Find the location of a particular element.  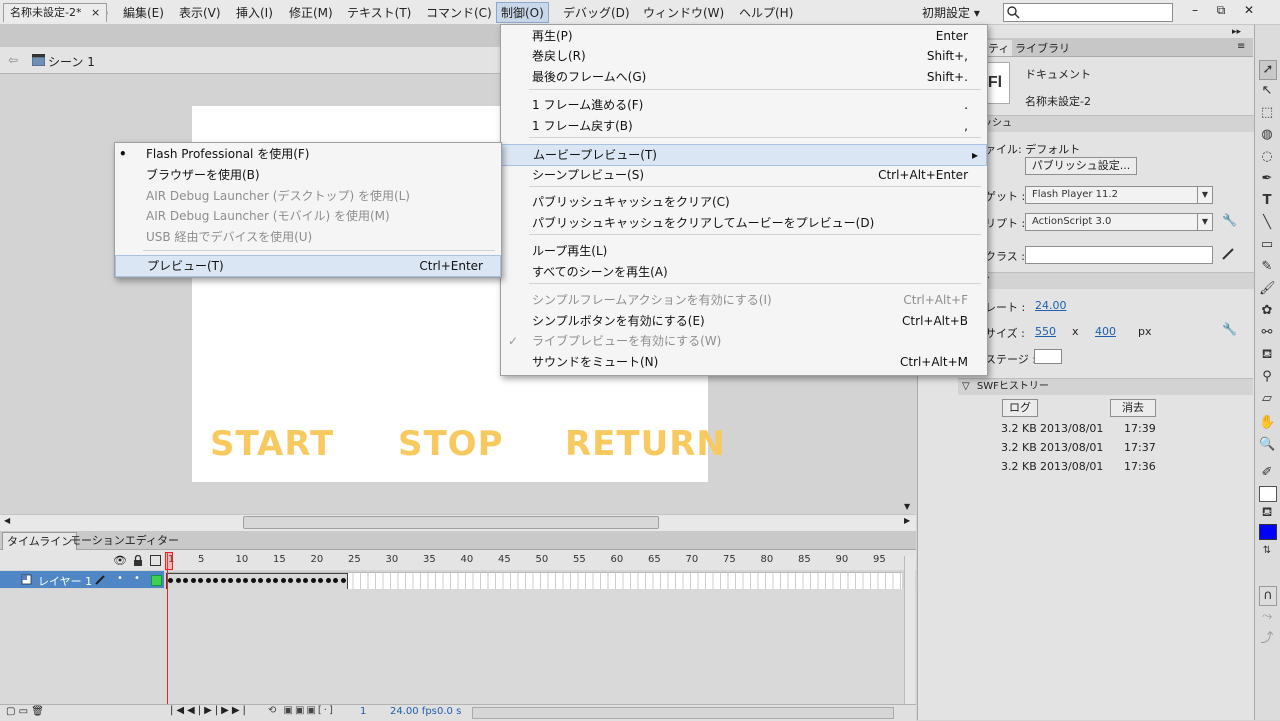

minimize-button: – is located at coordinates (1195, 10).